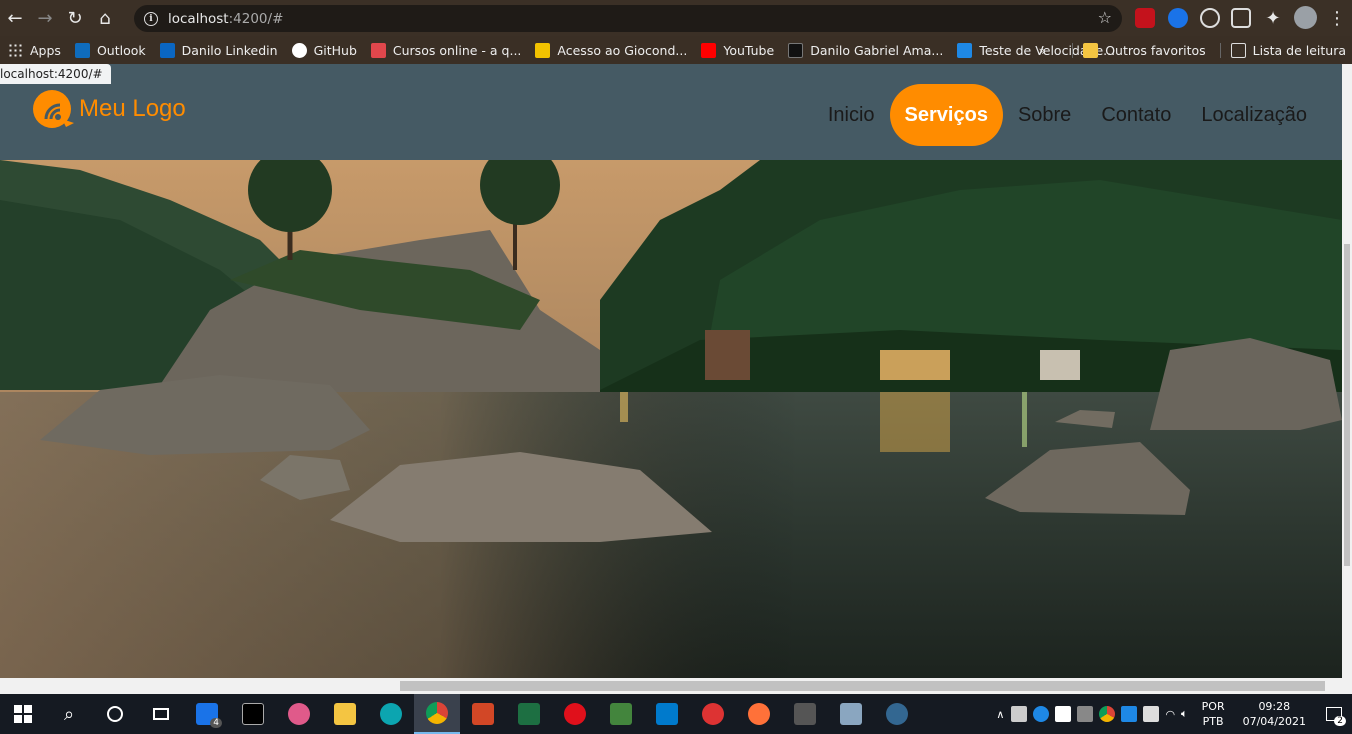 This screenshot has width=1352, height=734. Describe the element at coordinates (378, 50) in the screenshot. I see `udemy-icon` at that location.